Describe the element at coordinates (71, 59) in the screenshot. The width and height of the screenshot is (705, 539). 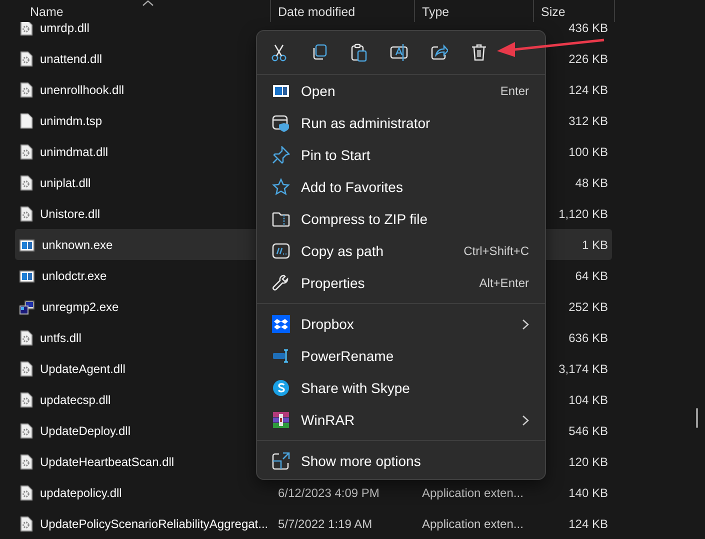
I see `file-name: unattend.dll` at that location.